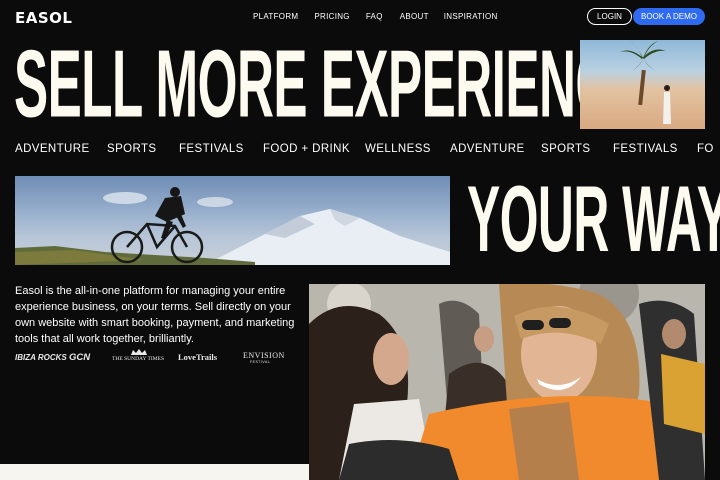  I want to click on nav-link-about: ABOUT, so click(414, 16).